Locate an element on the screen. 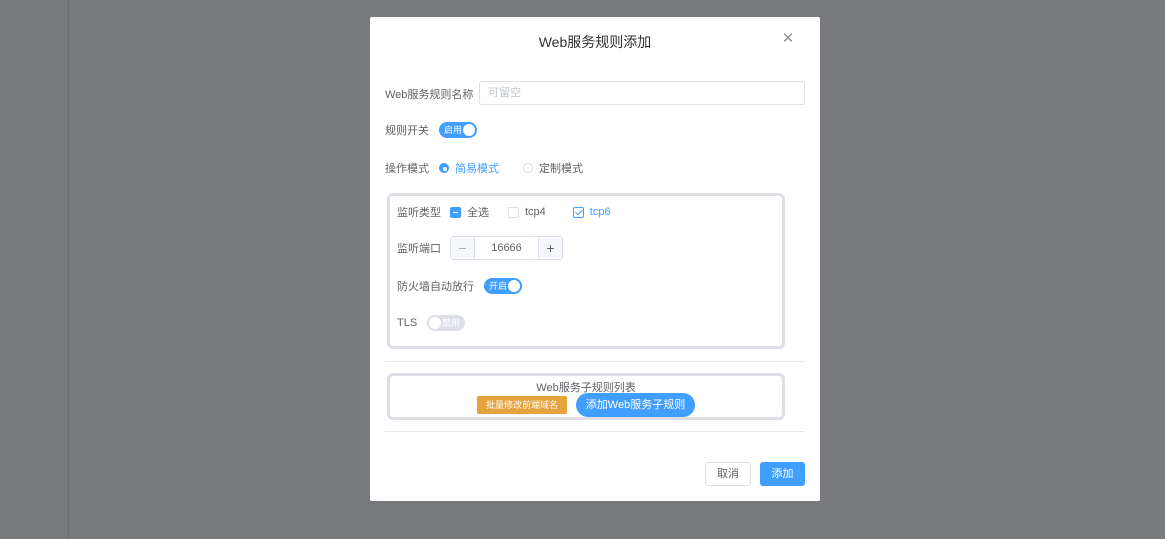 This screenshot has height=539, width=1165. listen-port-label: 监听端口 is located at coordinates (419, 249).